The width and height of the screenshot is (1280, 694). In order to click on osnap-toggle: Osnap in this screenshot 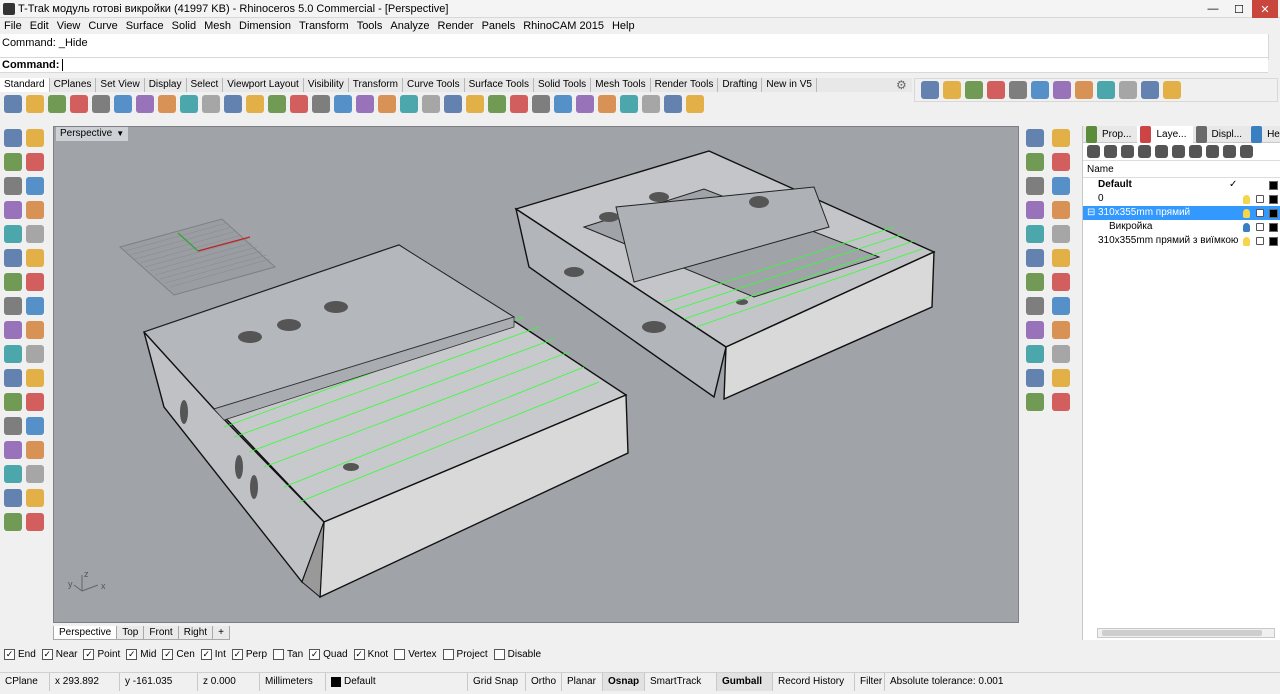, I will do `click(624, 681)`.